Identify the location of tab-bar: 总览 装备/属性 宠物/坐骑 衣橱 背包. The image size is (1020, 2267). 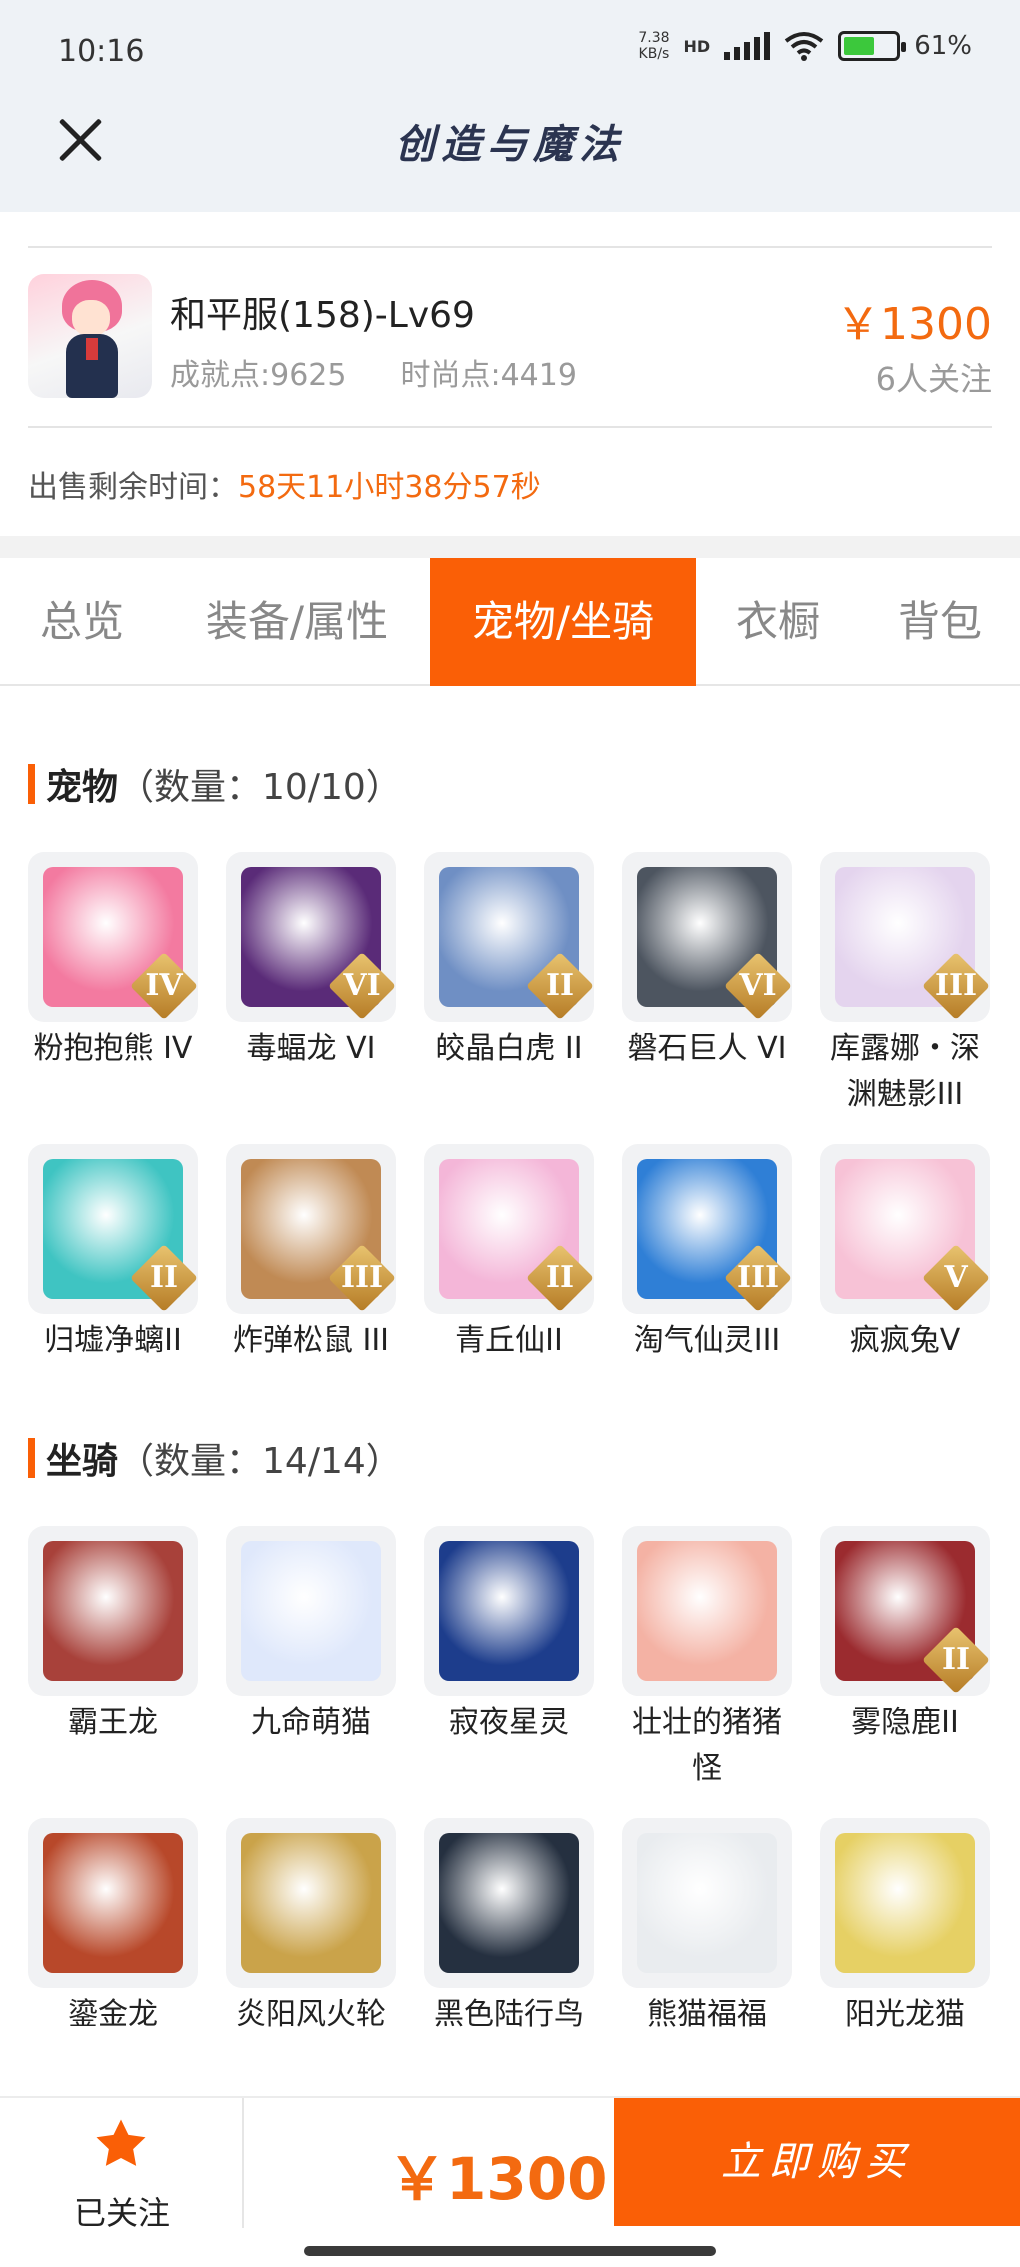
(510, 622).